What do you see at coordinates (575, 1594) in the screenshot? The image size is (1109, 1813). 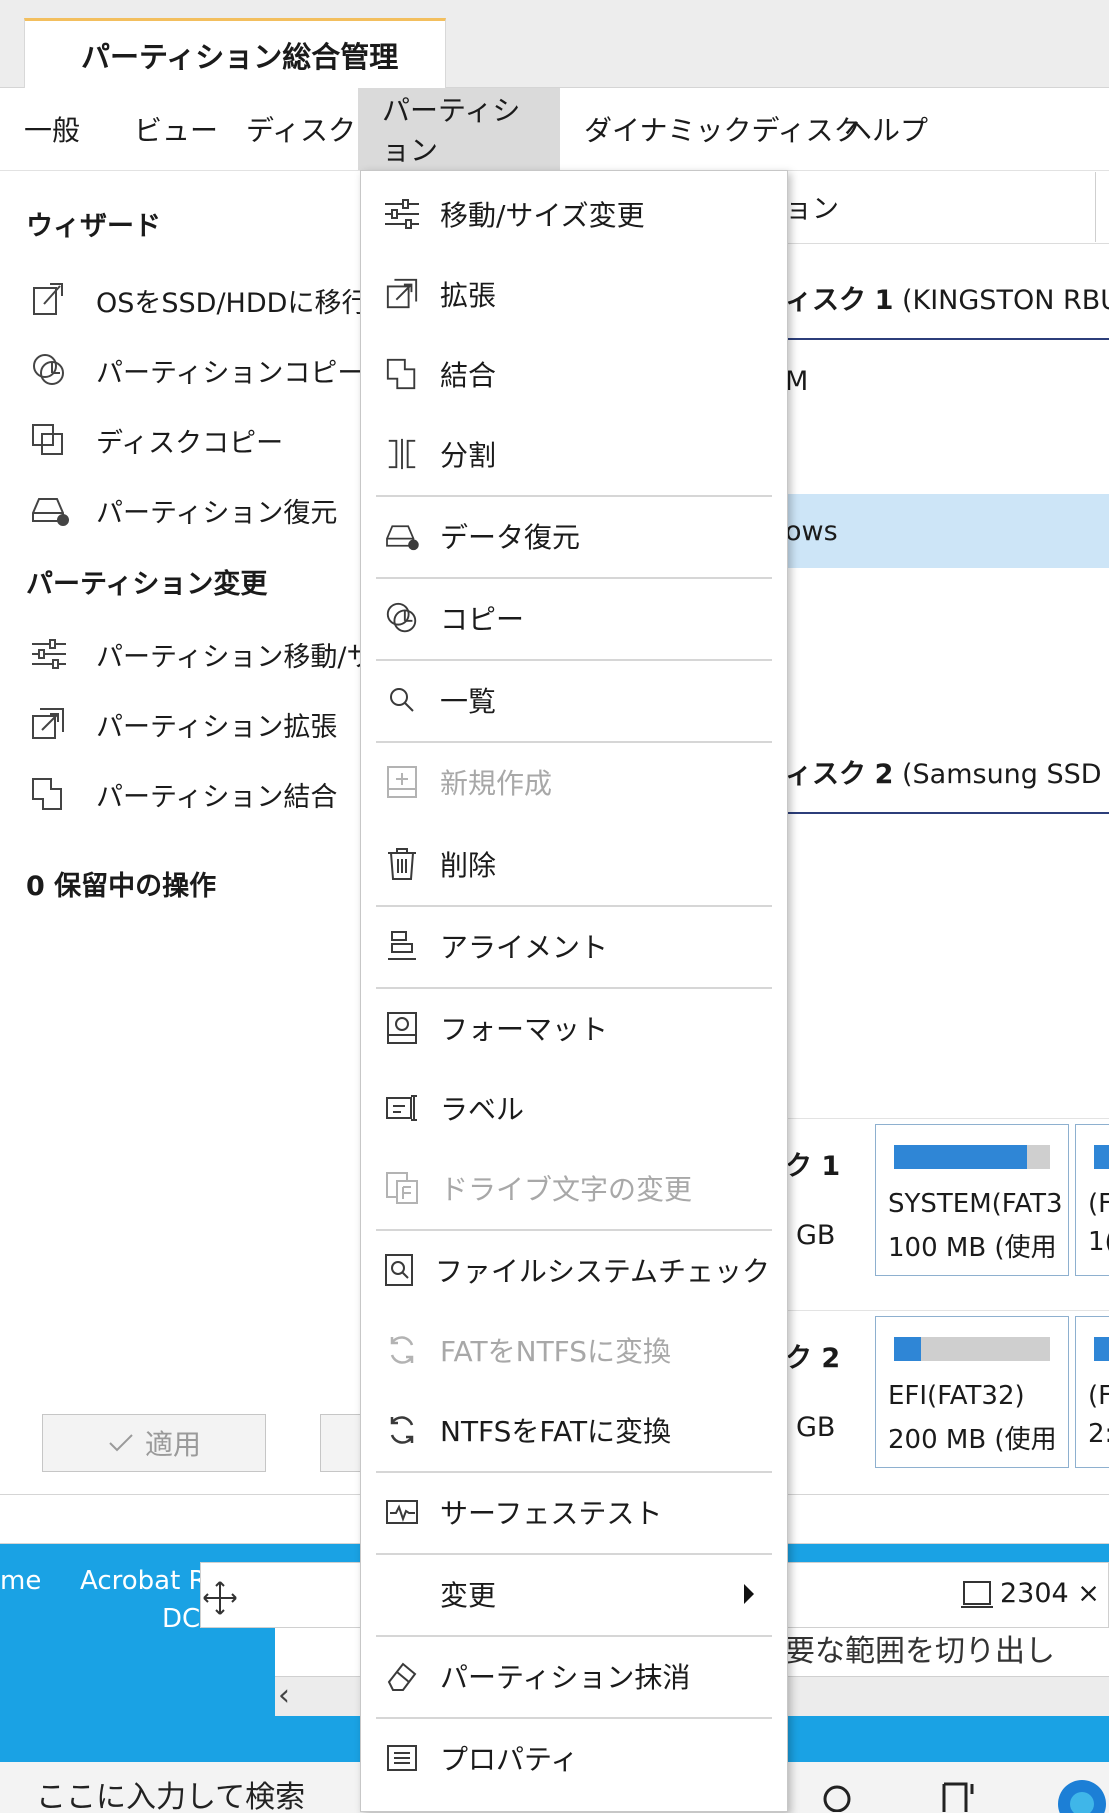 I see `menu-item-change-submenu: 変更` at bounding box center [575, 1594].